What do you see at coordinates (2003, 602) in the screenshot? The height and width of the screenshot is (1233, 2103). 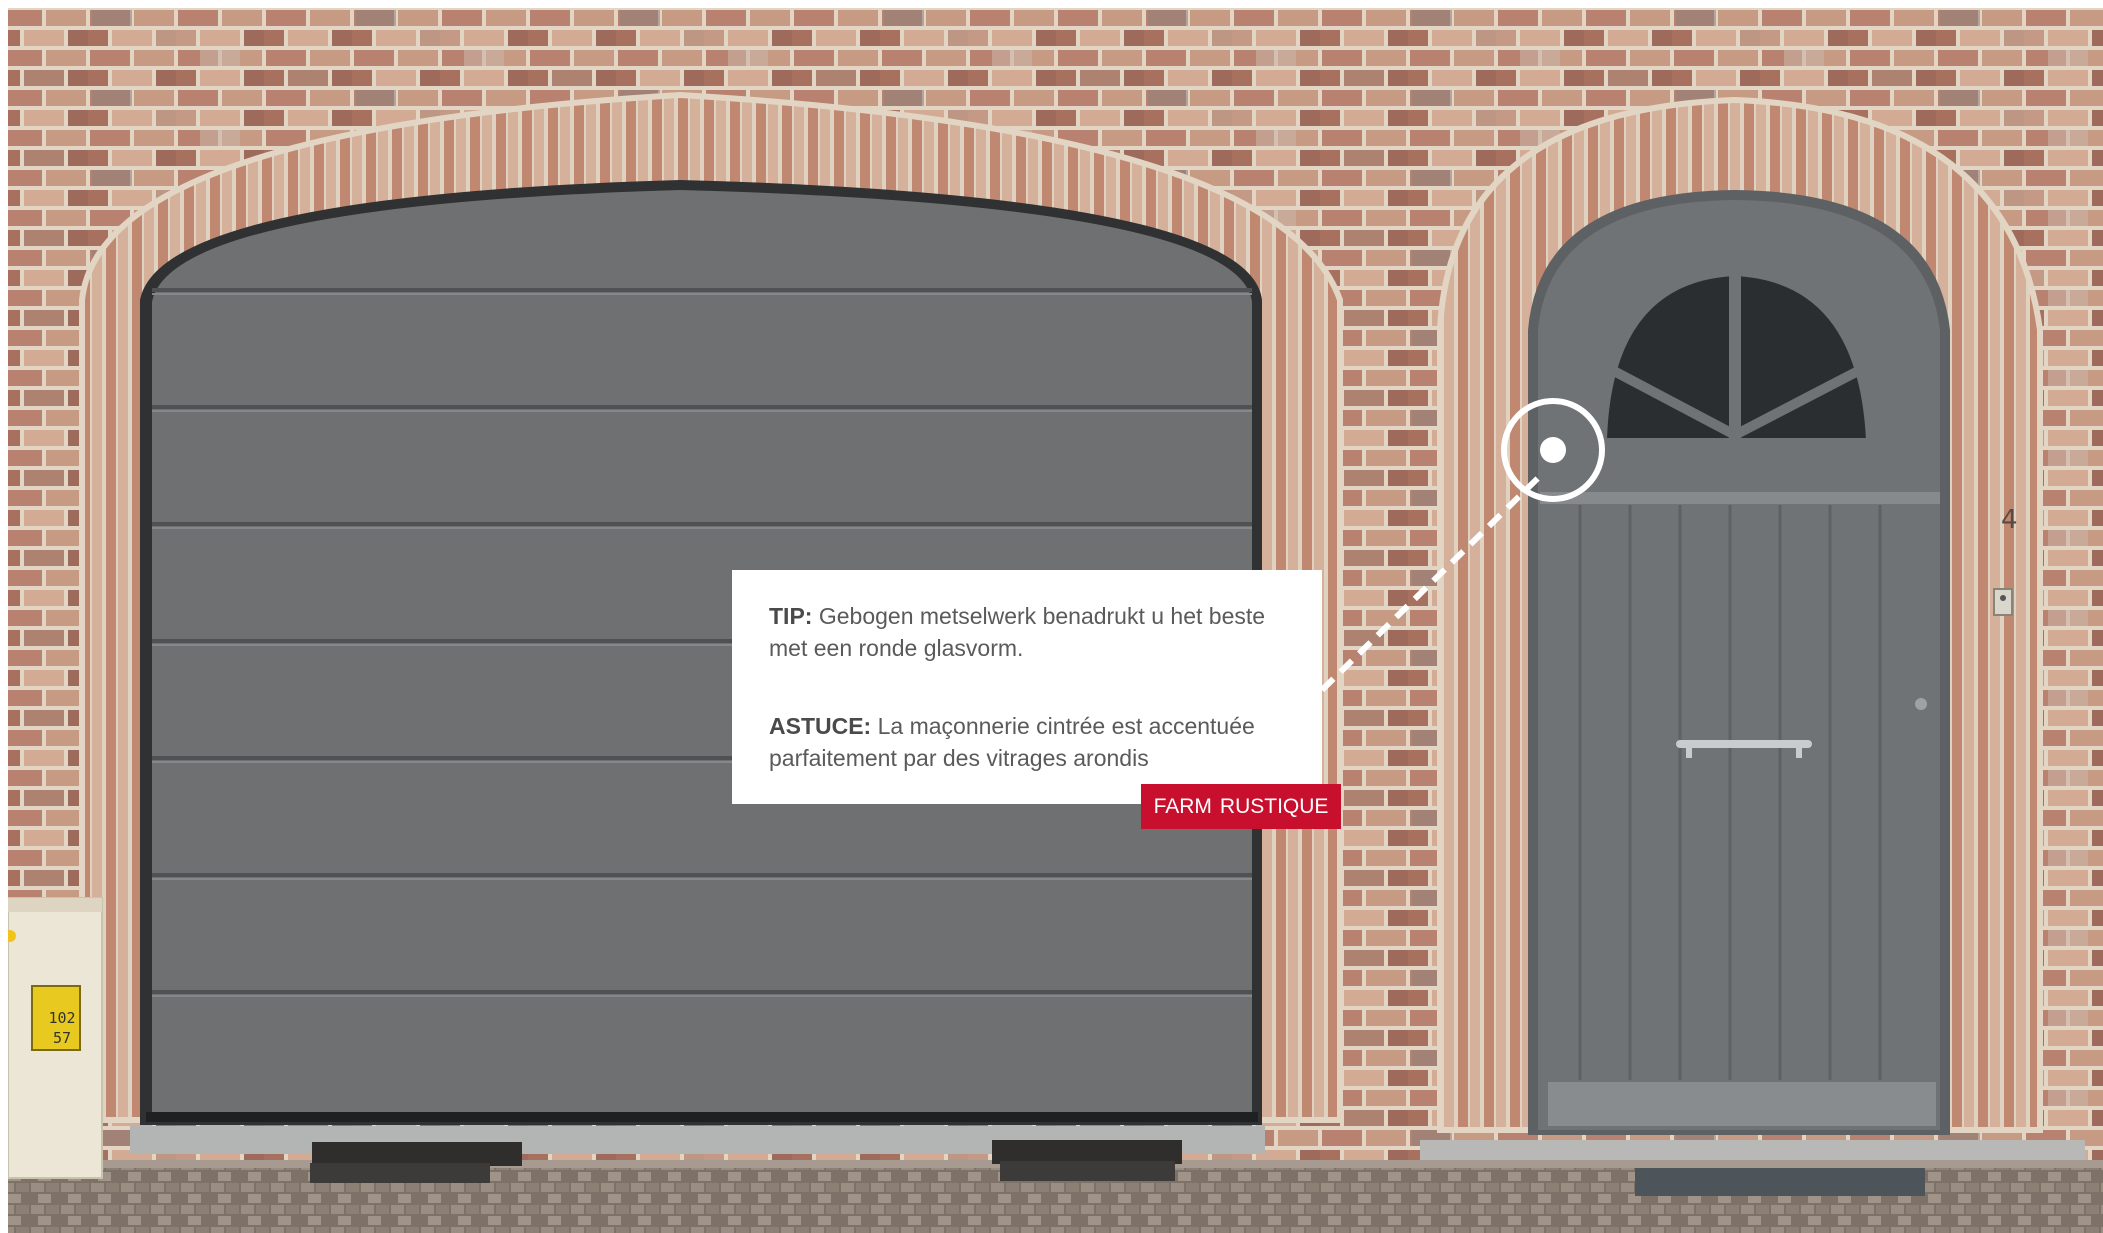 I see `doorbell` at bounding box center [2003, 602].